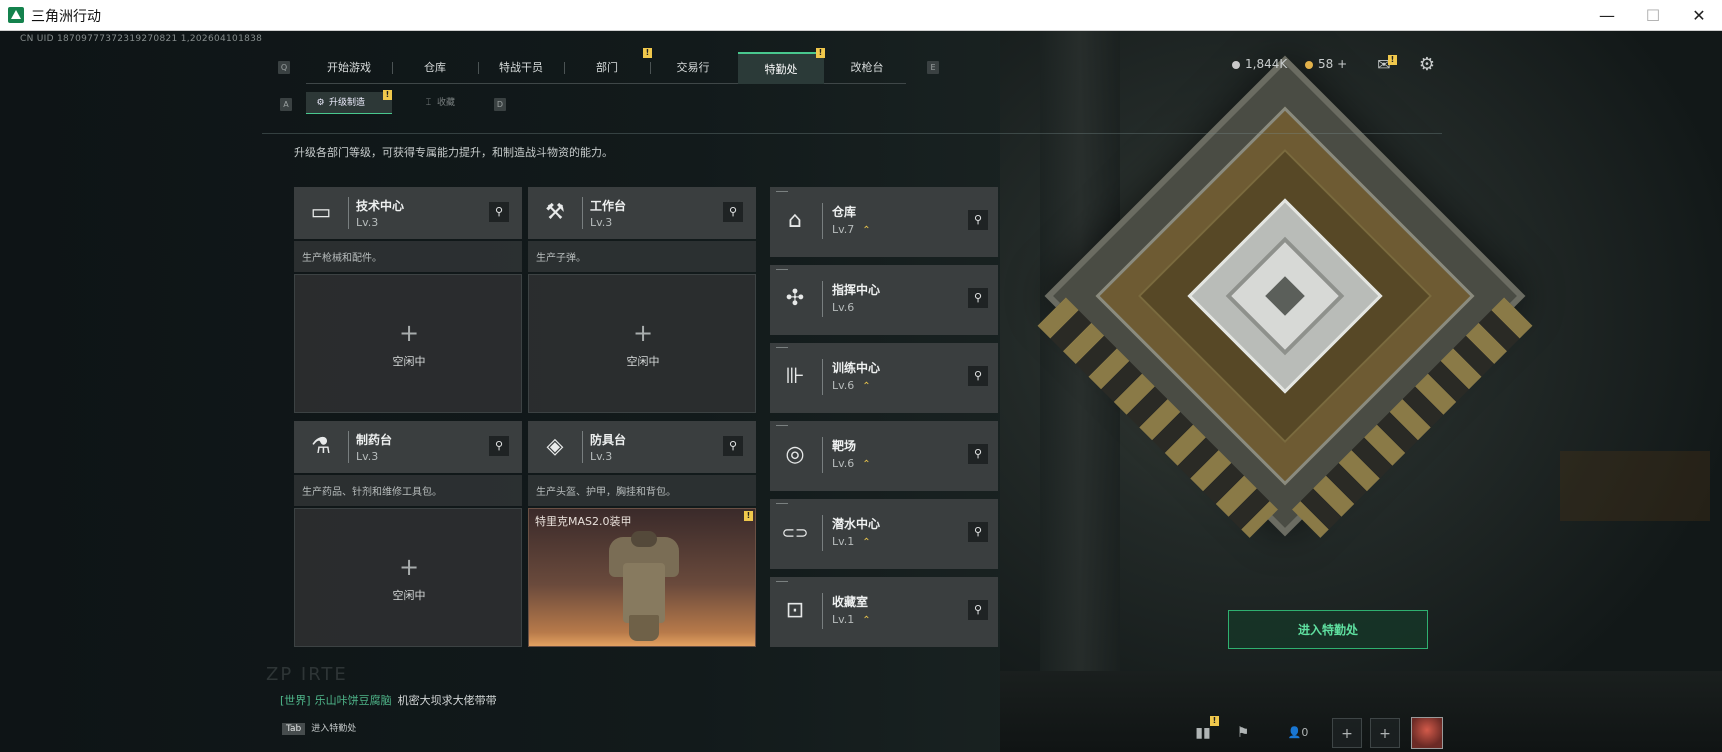 This screenshot has height=752, width=1722. What do you see at coordinates (748, 516) in the screenshot?
I see `craft-alert-badge: !` at bounding box center [748, 516].